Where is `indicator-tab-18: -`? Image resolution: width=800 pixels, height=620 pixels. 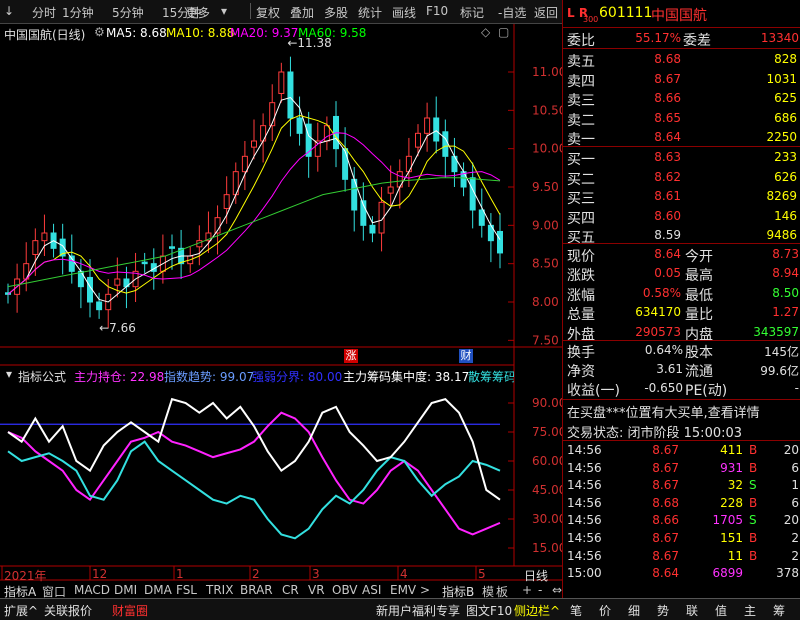
indicator-tab-18: - is located at coordinates (540, 590).